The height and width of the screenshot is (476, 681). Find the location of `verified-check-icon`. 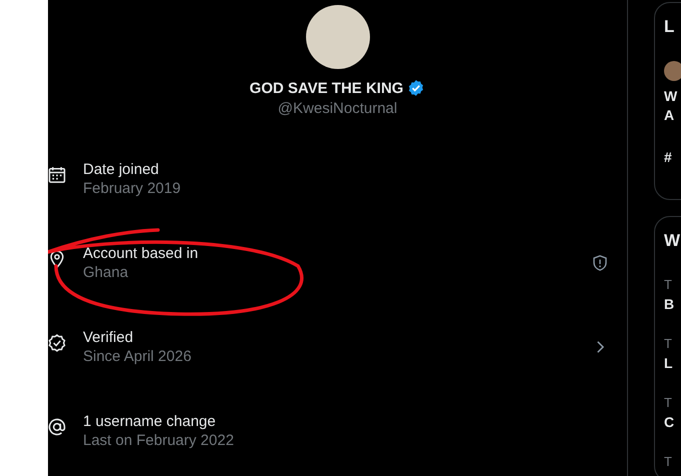

verified-check-icon is located at coordinates (57, 343).